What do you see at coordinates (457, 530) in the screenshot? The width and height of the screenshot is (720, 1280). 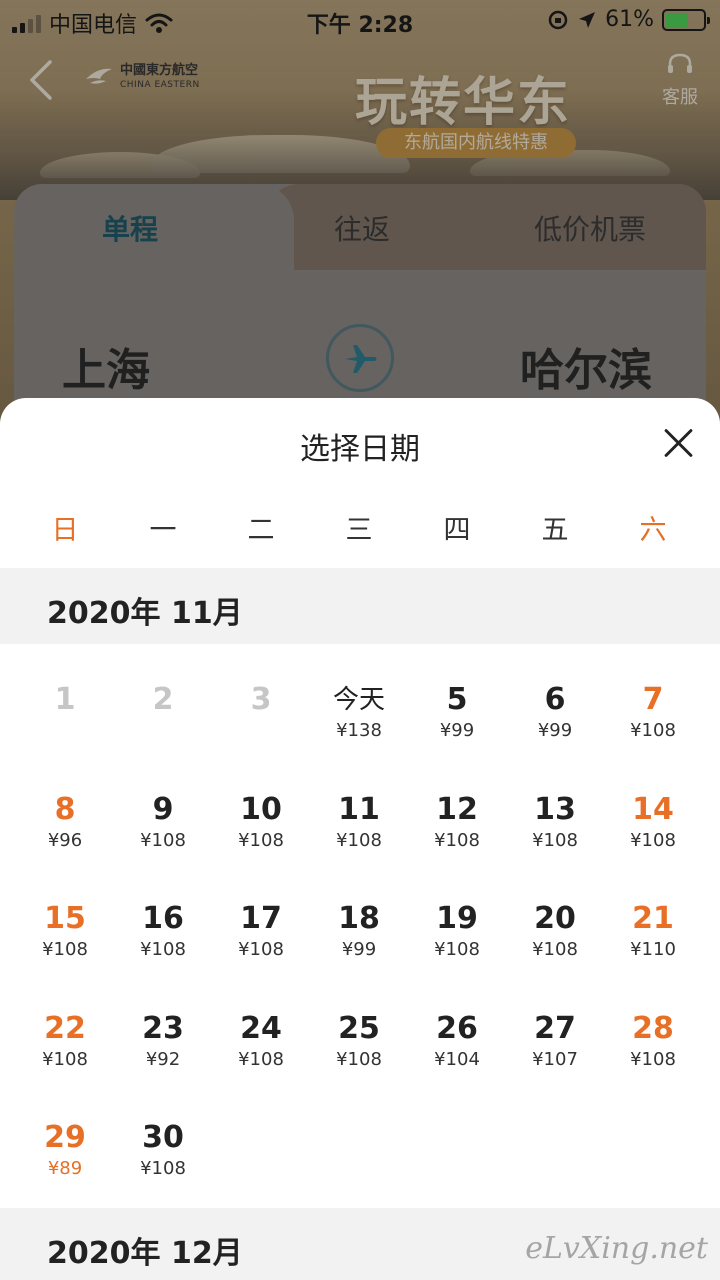 I see `weekday-thu: 四` at bounding box center [457, 530].